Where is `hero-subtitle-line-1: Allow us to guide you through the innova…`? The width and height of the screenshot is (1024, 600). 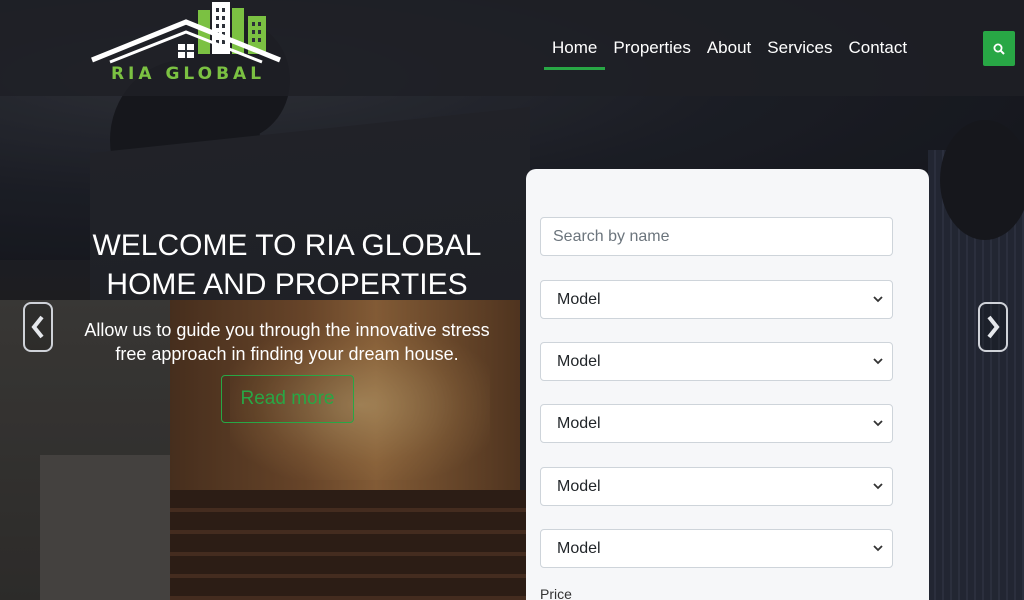
hero-subtitle-line-1: Allow us to guide you through the innova… is located at coordinates (287, 330).